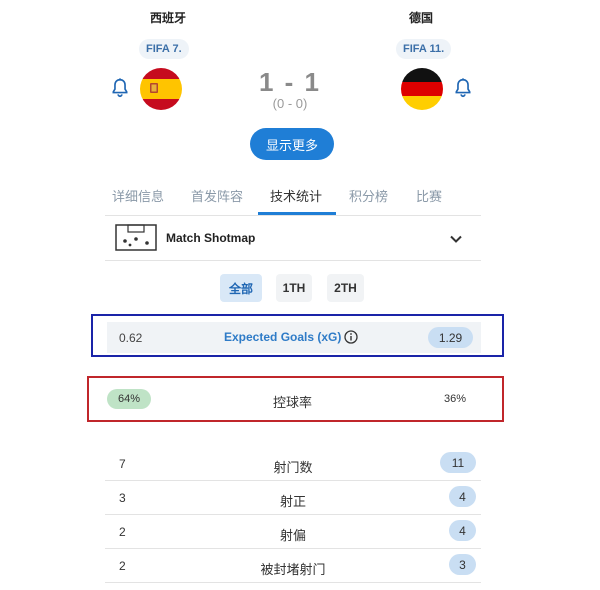  Describe the element at coordinates (296, 195) in the screenshot. I see `tab-stats: 技术统计` at that location.